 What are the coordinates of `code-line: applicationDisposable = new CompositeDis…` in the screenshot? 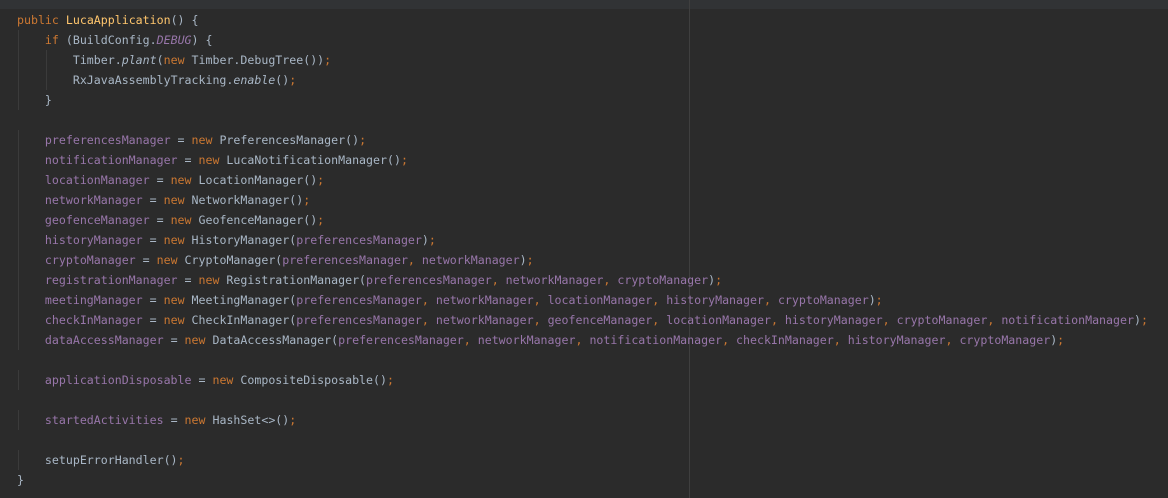 It's located at (584, 380).